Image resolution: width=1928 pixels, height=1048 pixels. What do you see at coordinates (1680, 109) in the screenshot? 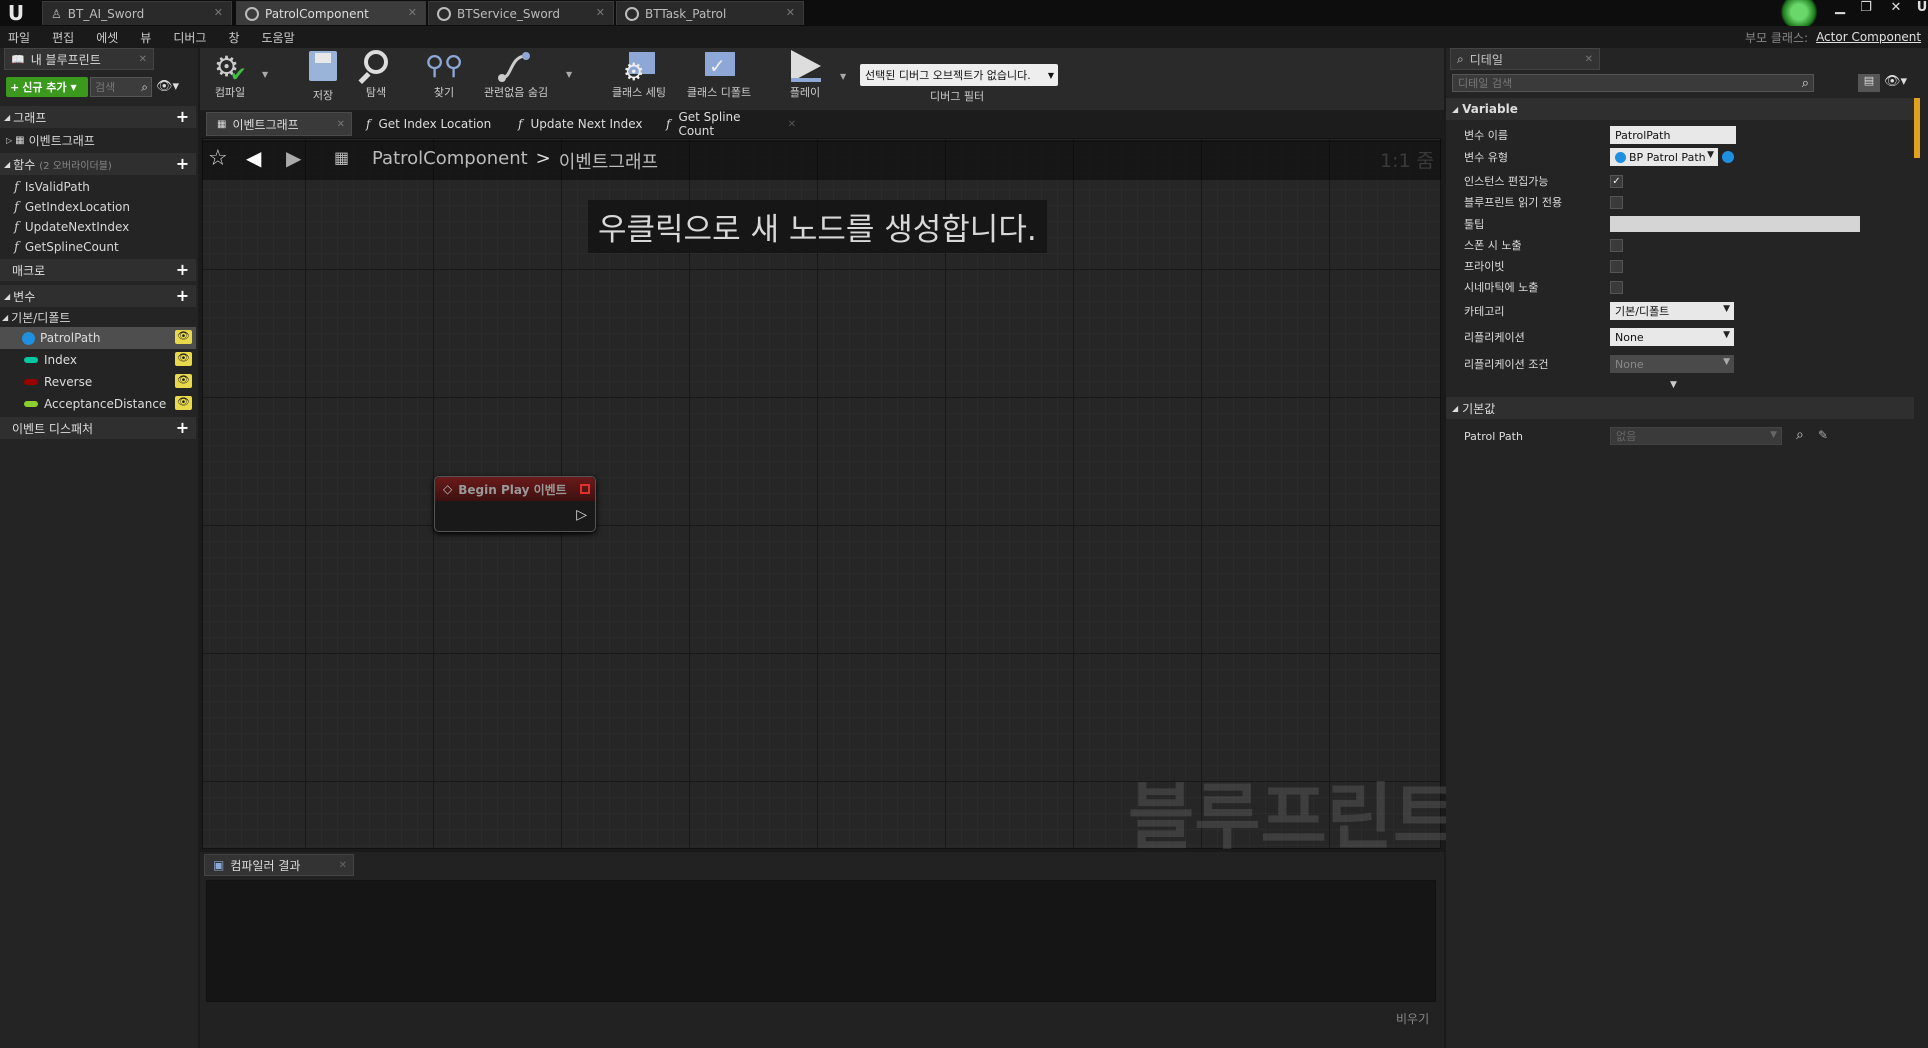
I see `variable-section-header: ◢ Variable` at bounding box center [1680, 109].